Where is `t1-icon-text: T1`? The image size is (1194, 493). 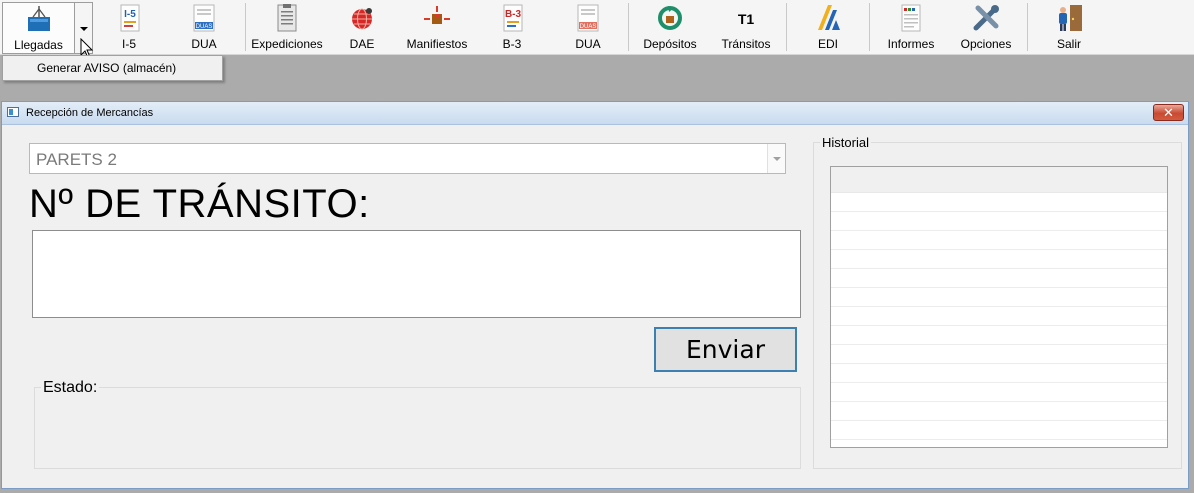 t1-icon-text: T1 is located at coordinates (746, 19).